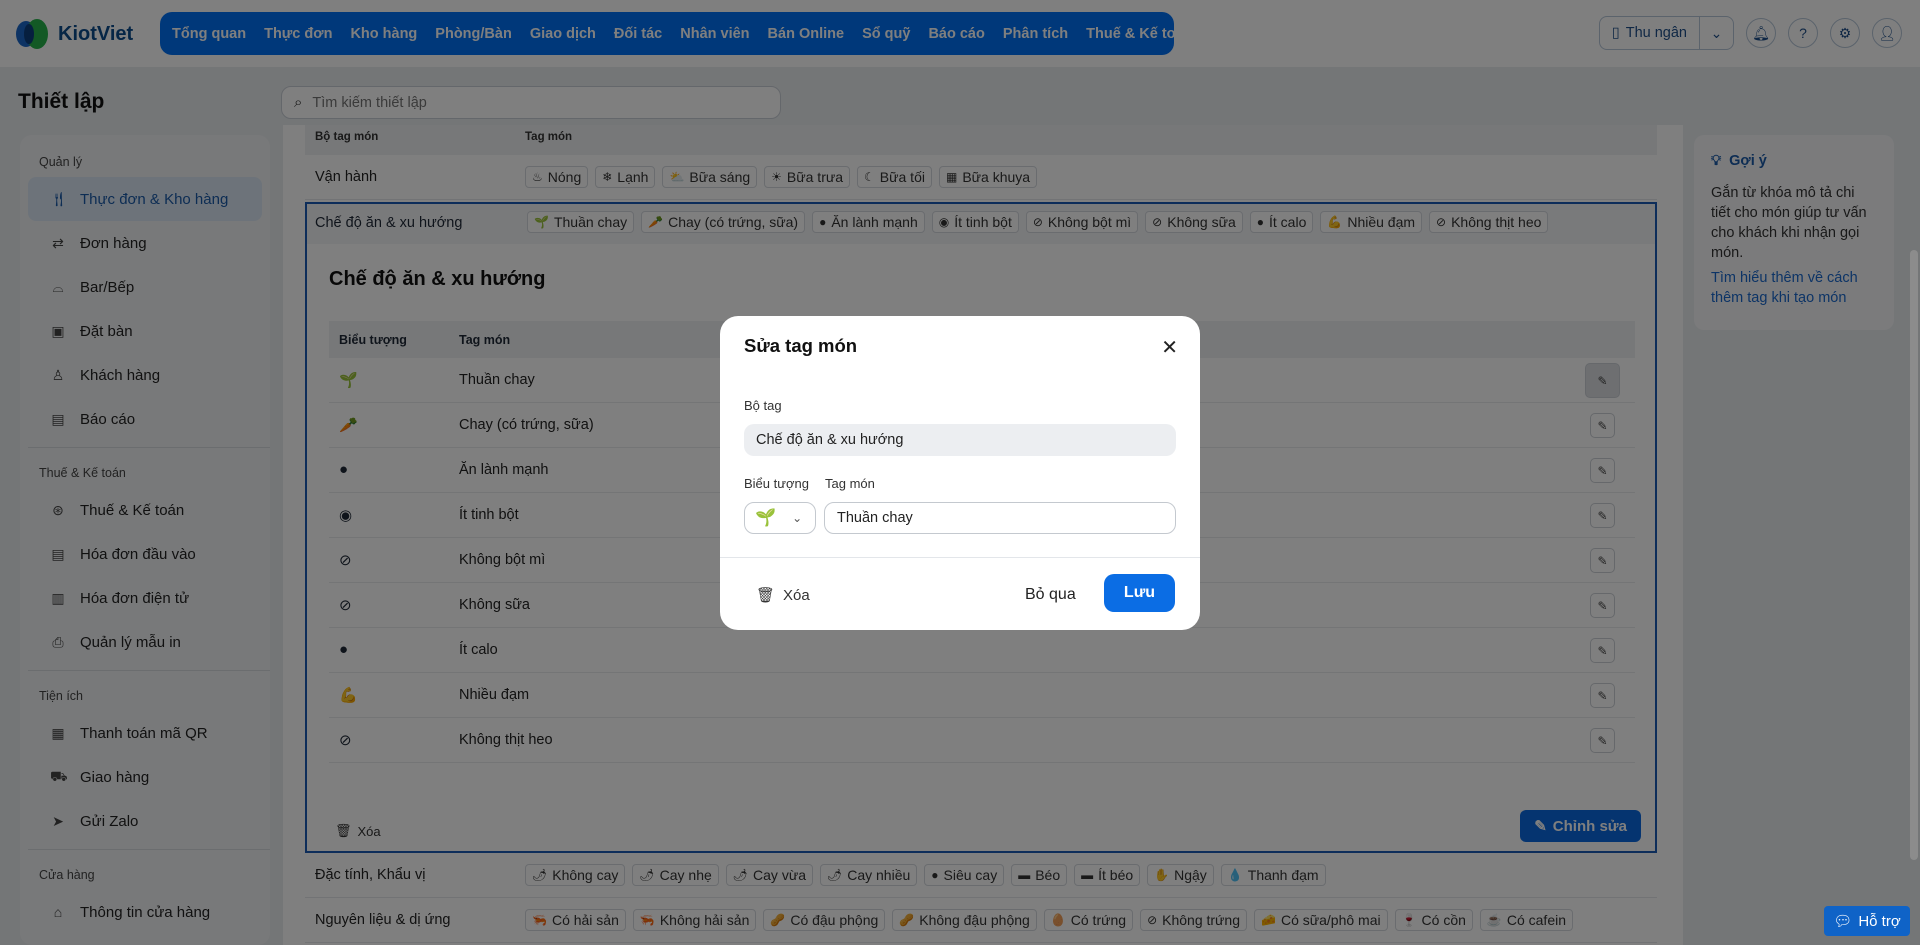 This screenshot has height=945, width=1920. What do you see at coordinates (763, 405) in the screenshot?
I see `group-label: Bộ tag` at bounding box center [763, 405].